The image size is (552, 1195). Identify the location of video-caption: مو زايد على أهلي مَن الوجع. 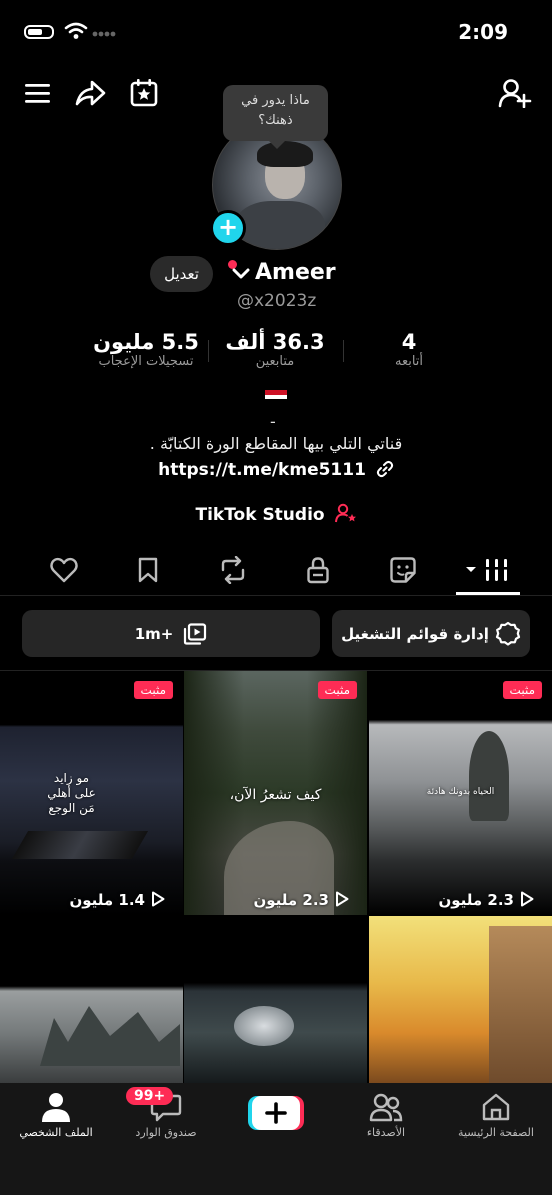
(71, 793).